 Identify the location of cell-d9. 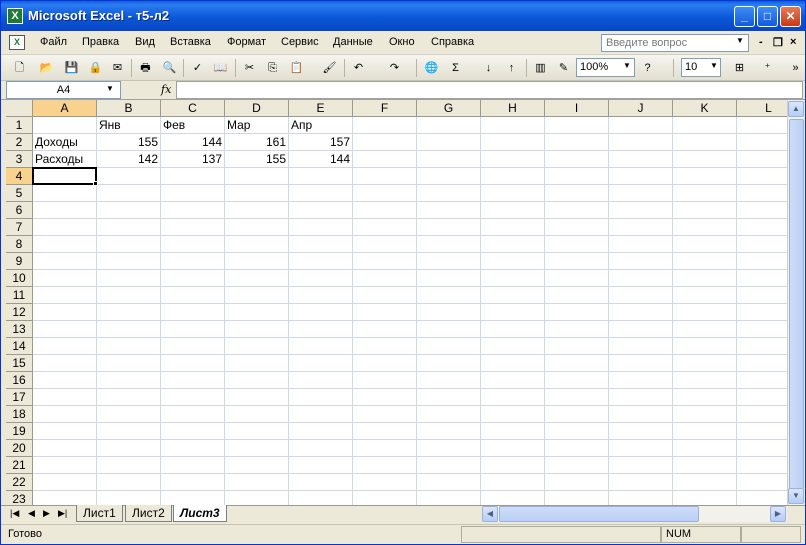
(257, 261).